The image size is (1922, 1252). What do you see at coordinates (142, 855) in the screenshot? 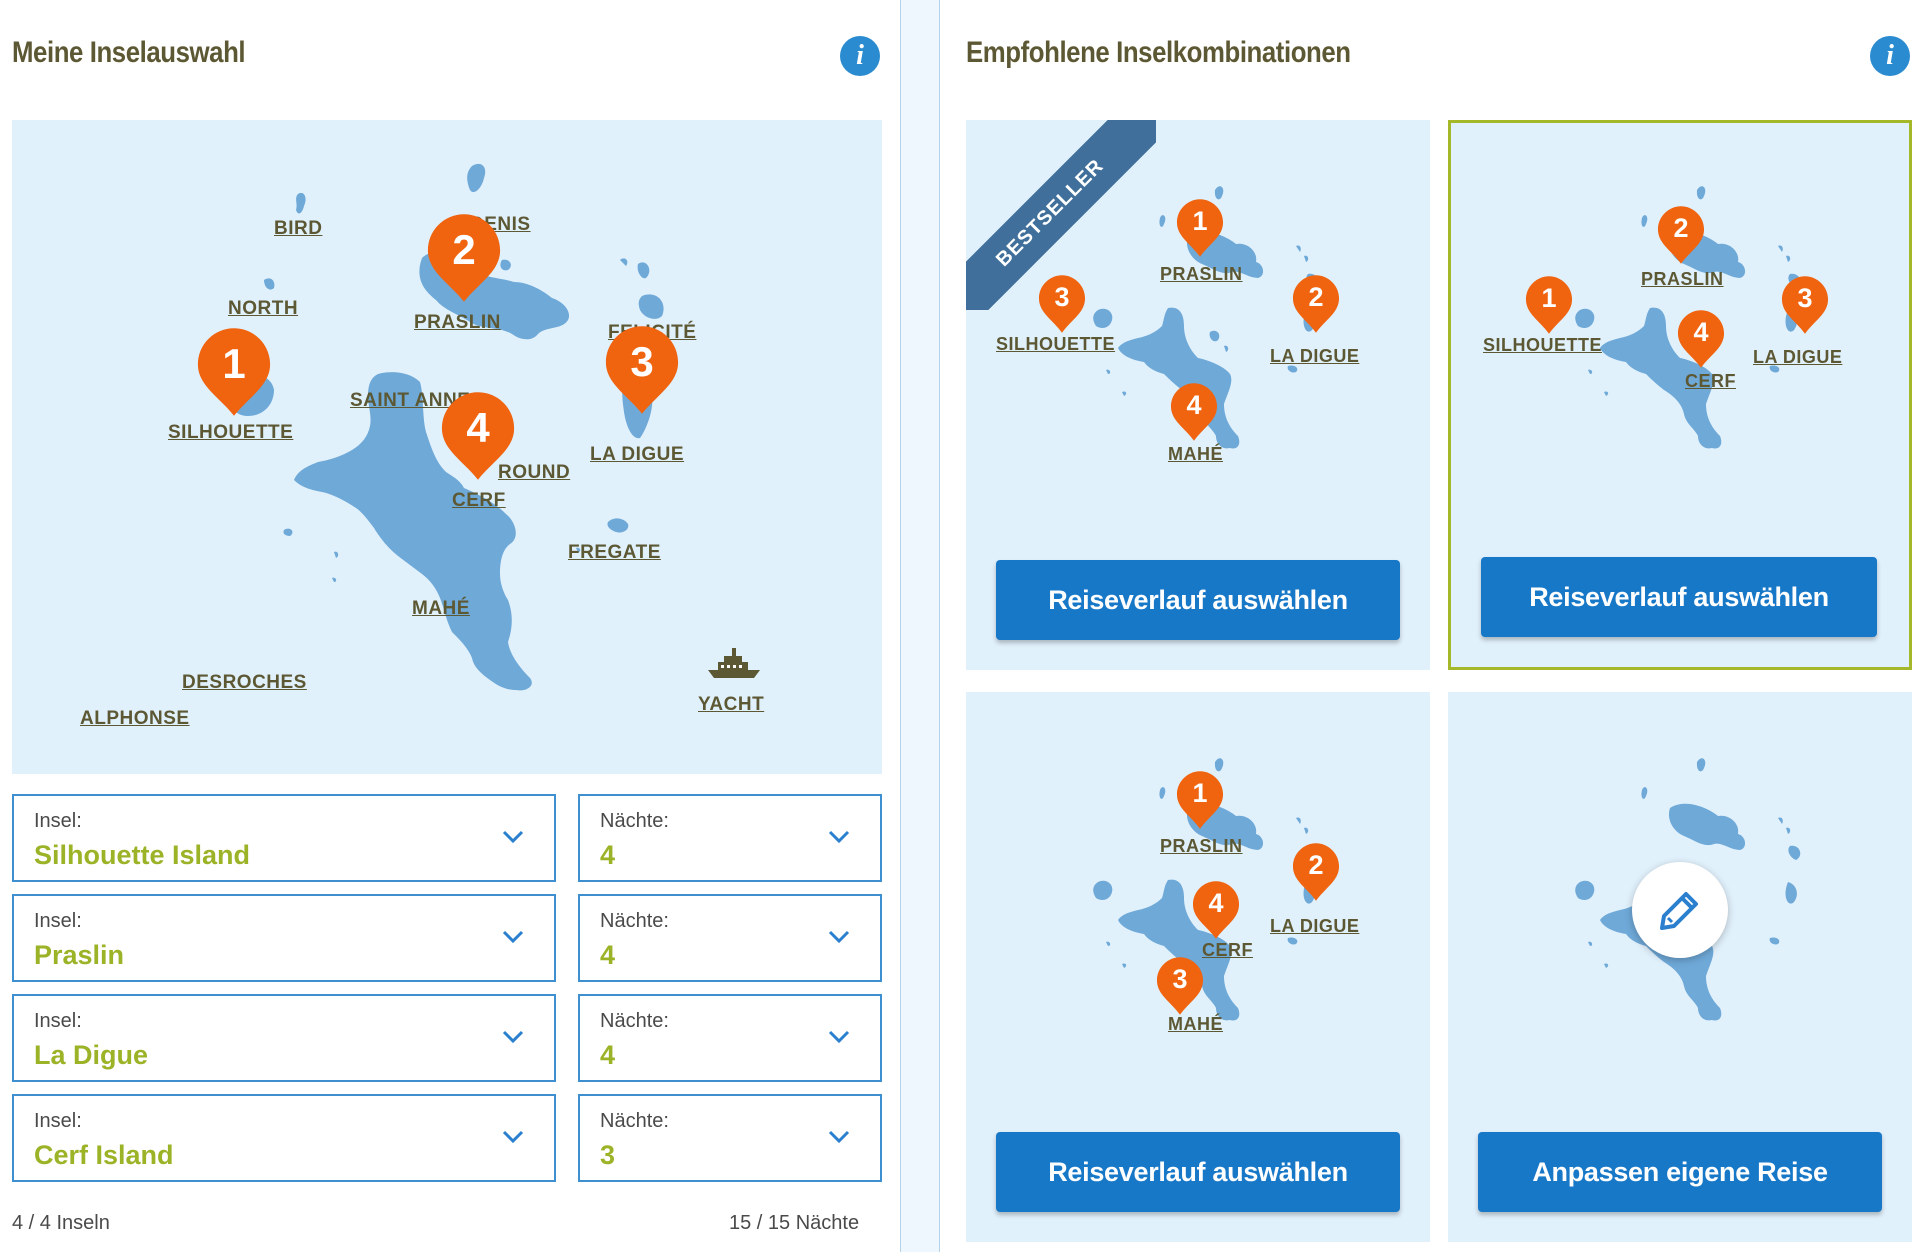
I see `island-value: Silhouette Island` at bounding box center [142, 855].